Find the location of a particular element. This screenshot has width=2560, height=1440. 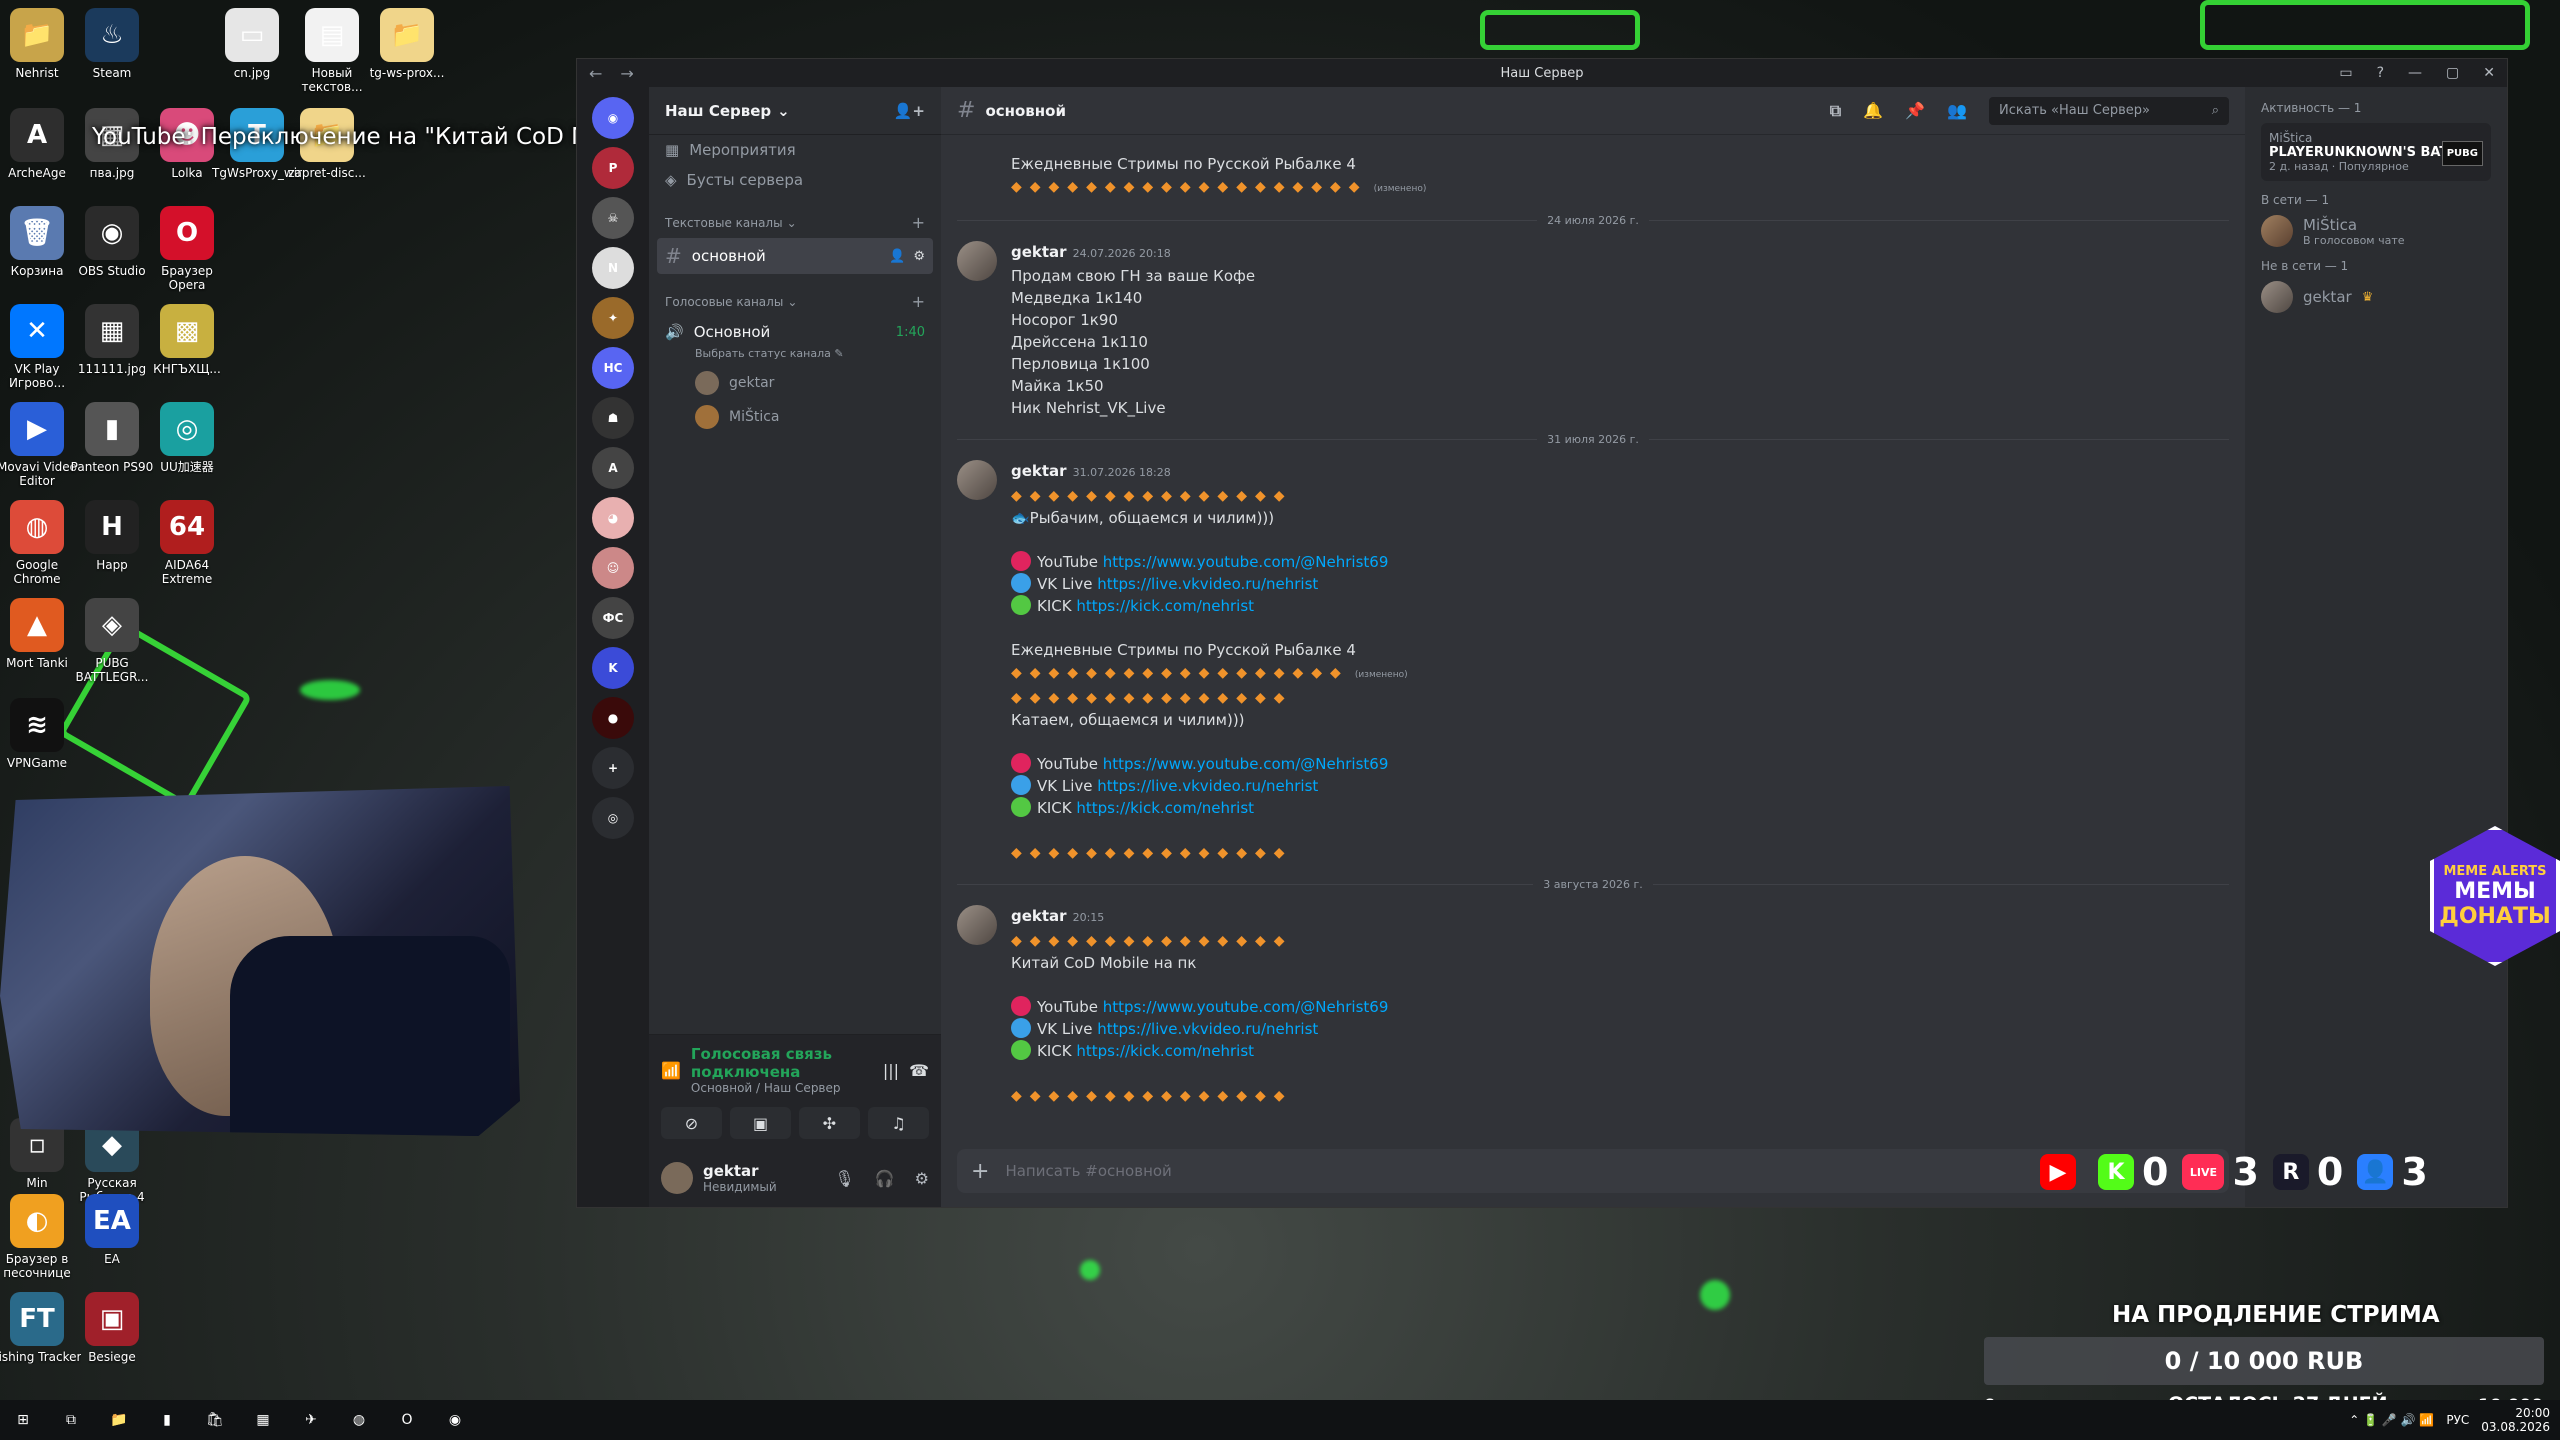

server-icon: ◉ is located at coordinates (613, 118).